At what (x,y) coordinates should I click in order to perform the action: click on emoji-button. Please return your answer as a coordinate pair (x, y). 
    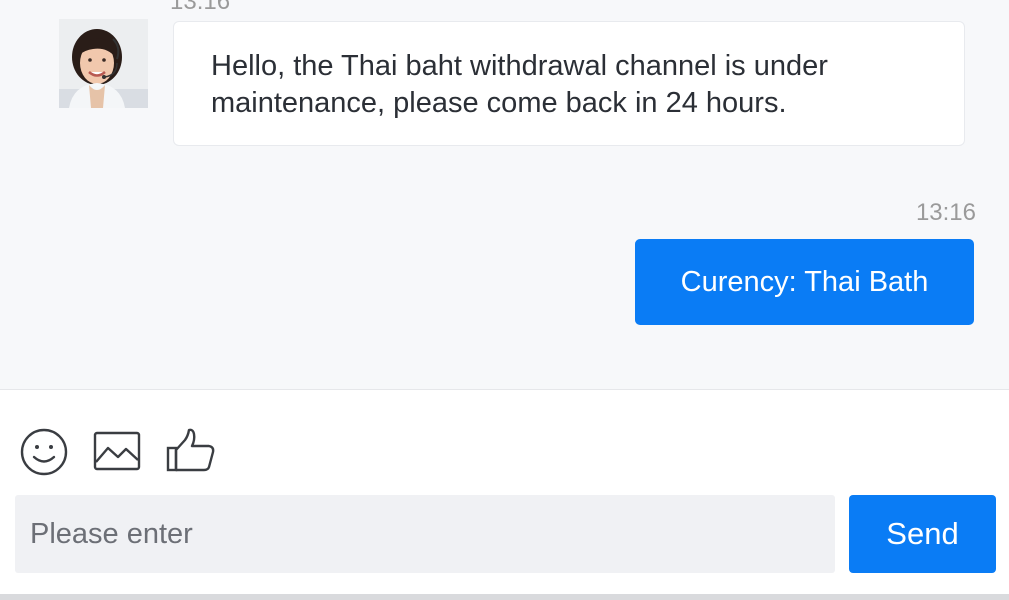
    Looking at the image, I should click on (45, 452).